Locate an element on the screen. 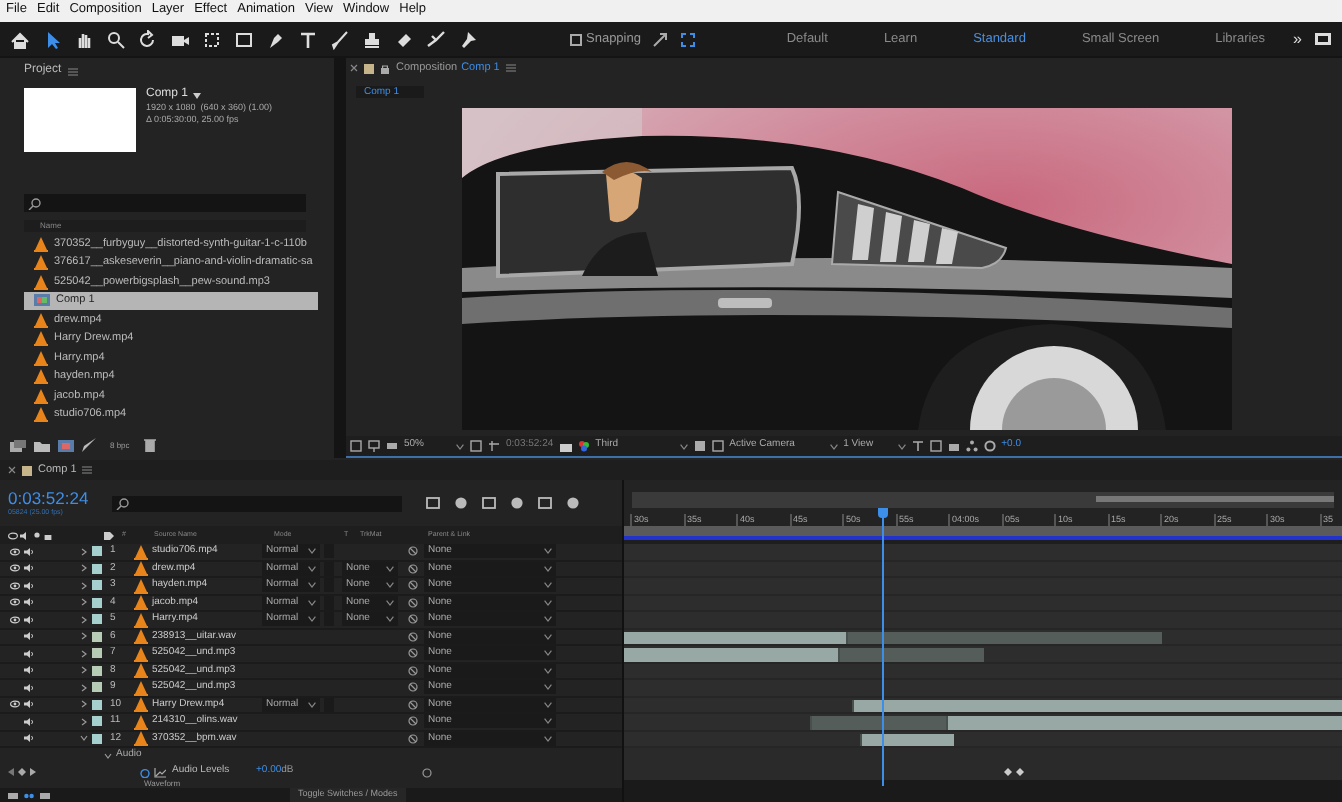 Image resolution: width=1342 pixels, height=802 pixels. search-icon is located at coordinates (116, 39).